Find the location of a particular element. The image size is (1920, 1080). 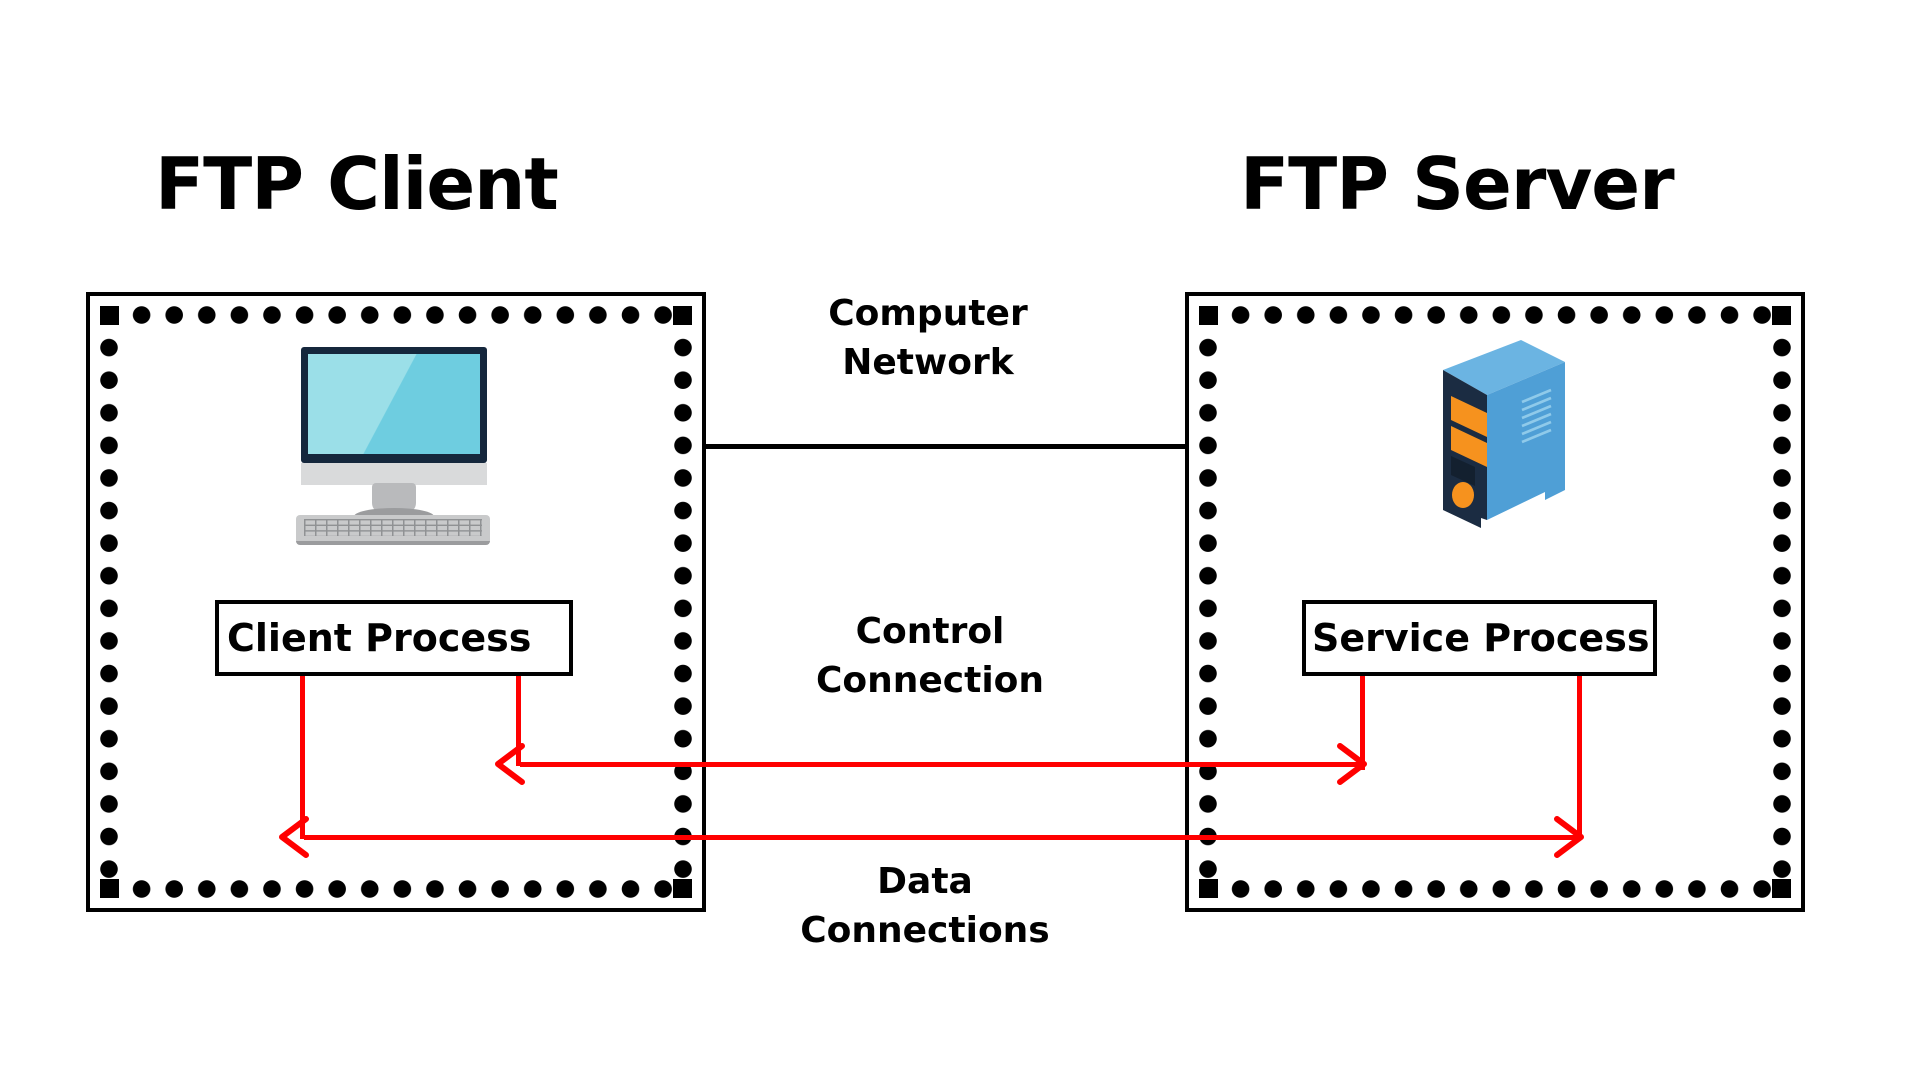

computer-network-line is located at coordinates (945, 446).